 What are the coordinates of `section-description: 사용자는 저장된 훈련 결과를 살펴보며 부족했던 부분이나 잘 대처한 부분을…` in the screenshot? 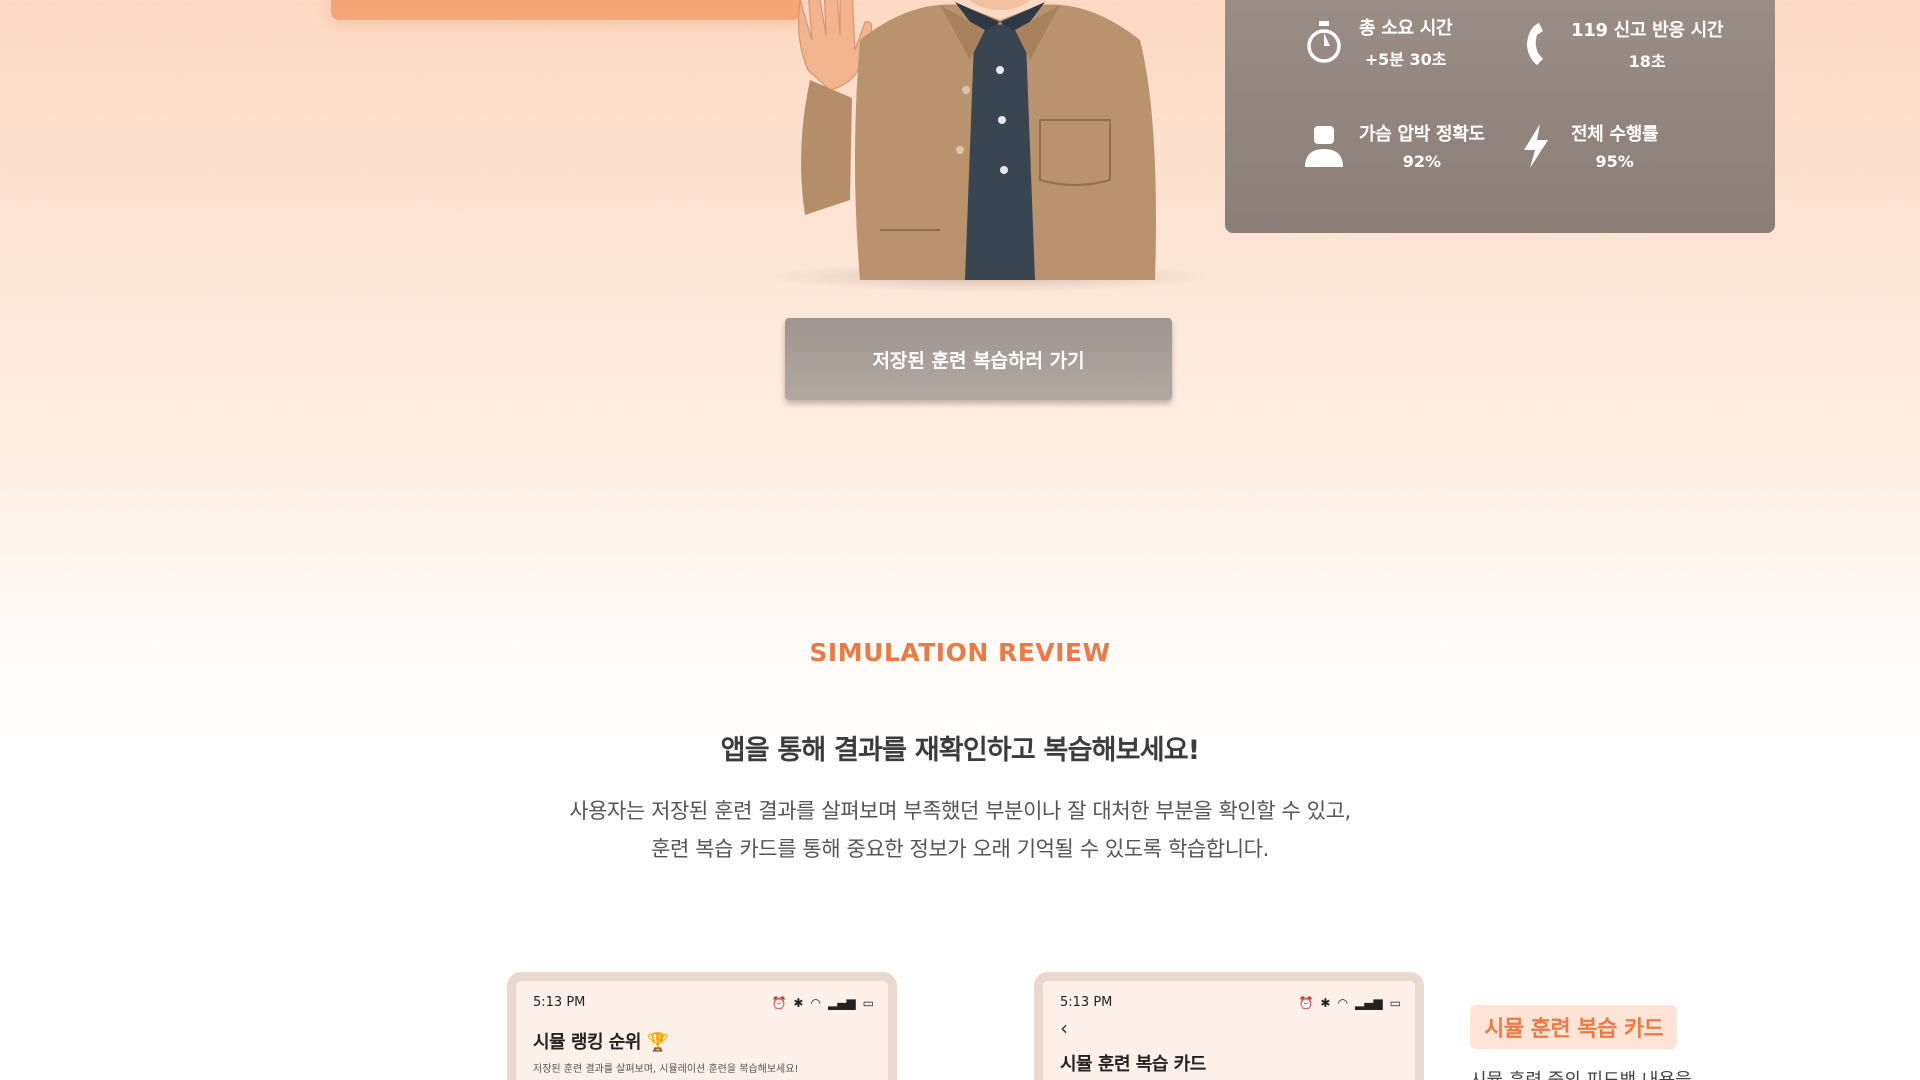 It's located at (960, 830).